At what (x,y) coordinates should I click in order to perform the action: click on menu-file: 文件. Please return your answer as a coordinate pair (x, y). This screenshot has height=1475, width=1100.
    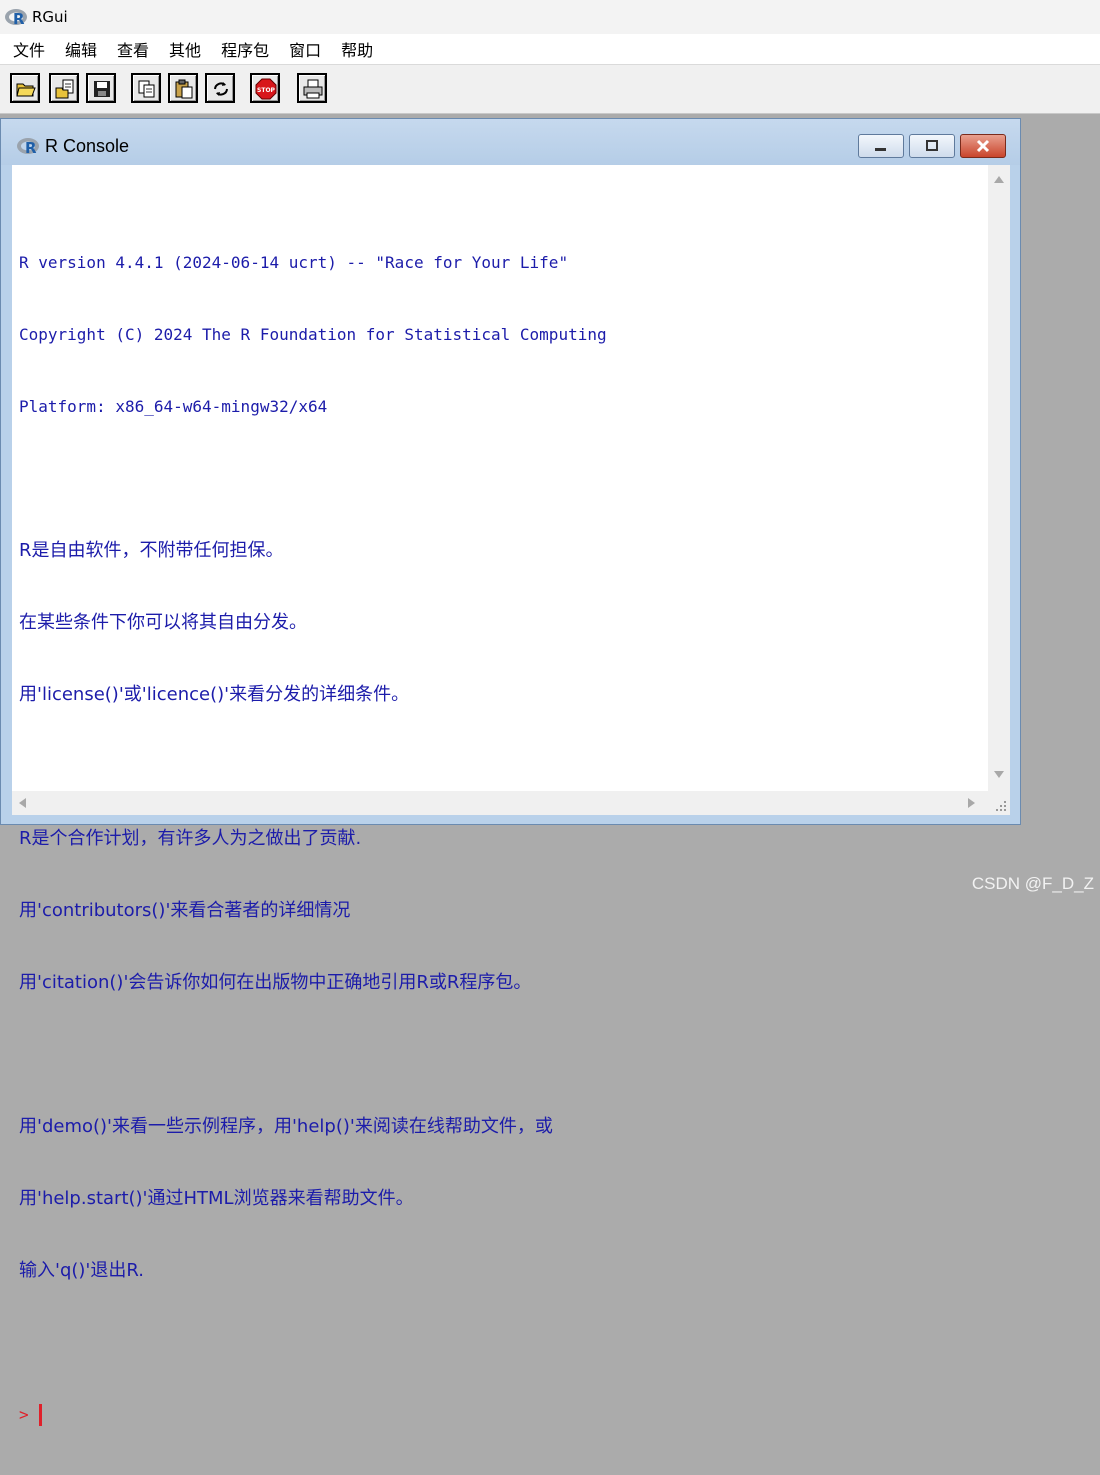
    Looking at the image, I should click on (29, 49).